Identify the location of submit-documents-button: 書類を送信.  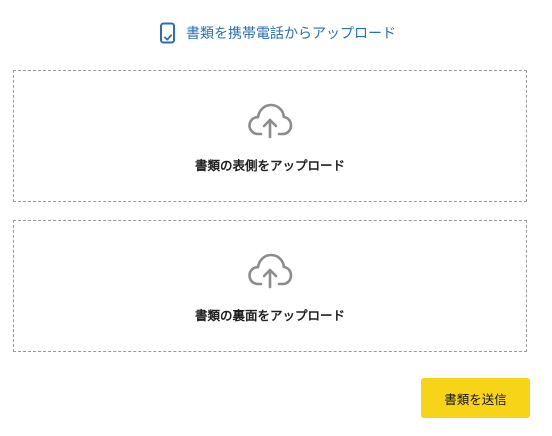
(475, 398).